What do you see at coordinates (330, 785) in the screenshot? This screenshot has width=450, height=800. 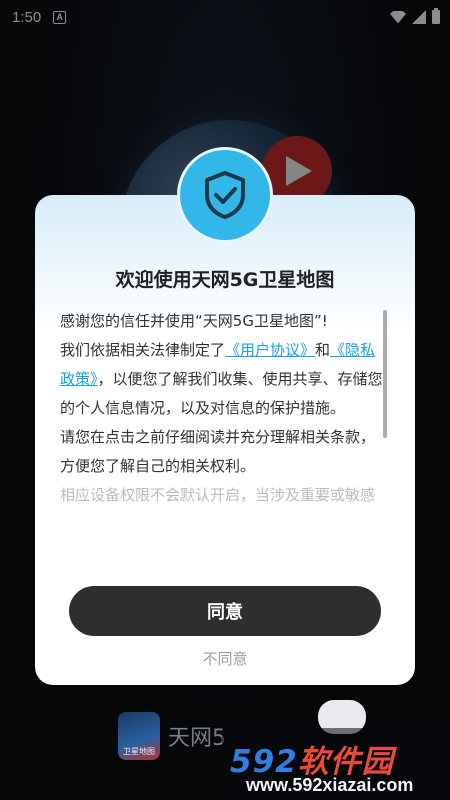 I see `watermark-url: www.592xiazai.com` at bounding box center [330, 785].